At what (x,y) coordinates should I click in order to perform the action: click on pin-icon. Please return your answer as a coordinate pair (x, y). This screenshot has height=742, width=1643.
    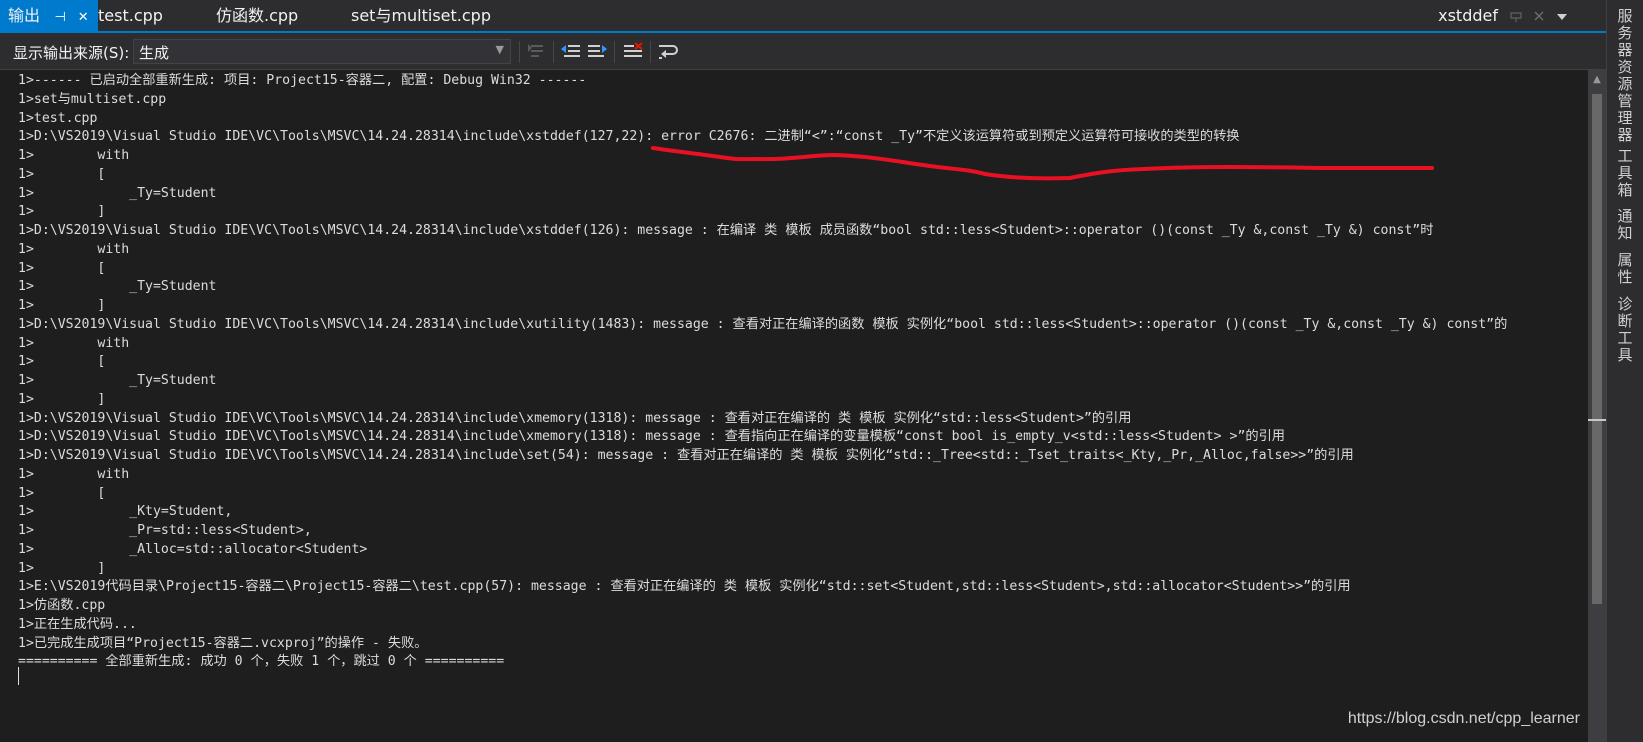
    Looking at the image, I should click on (1516, 16).